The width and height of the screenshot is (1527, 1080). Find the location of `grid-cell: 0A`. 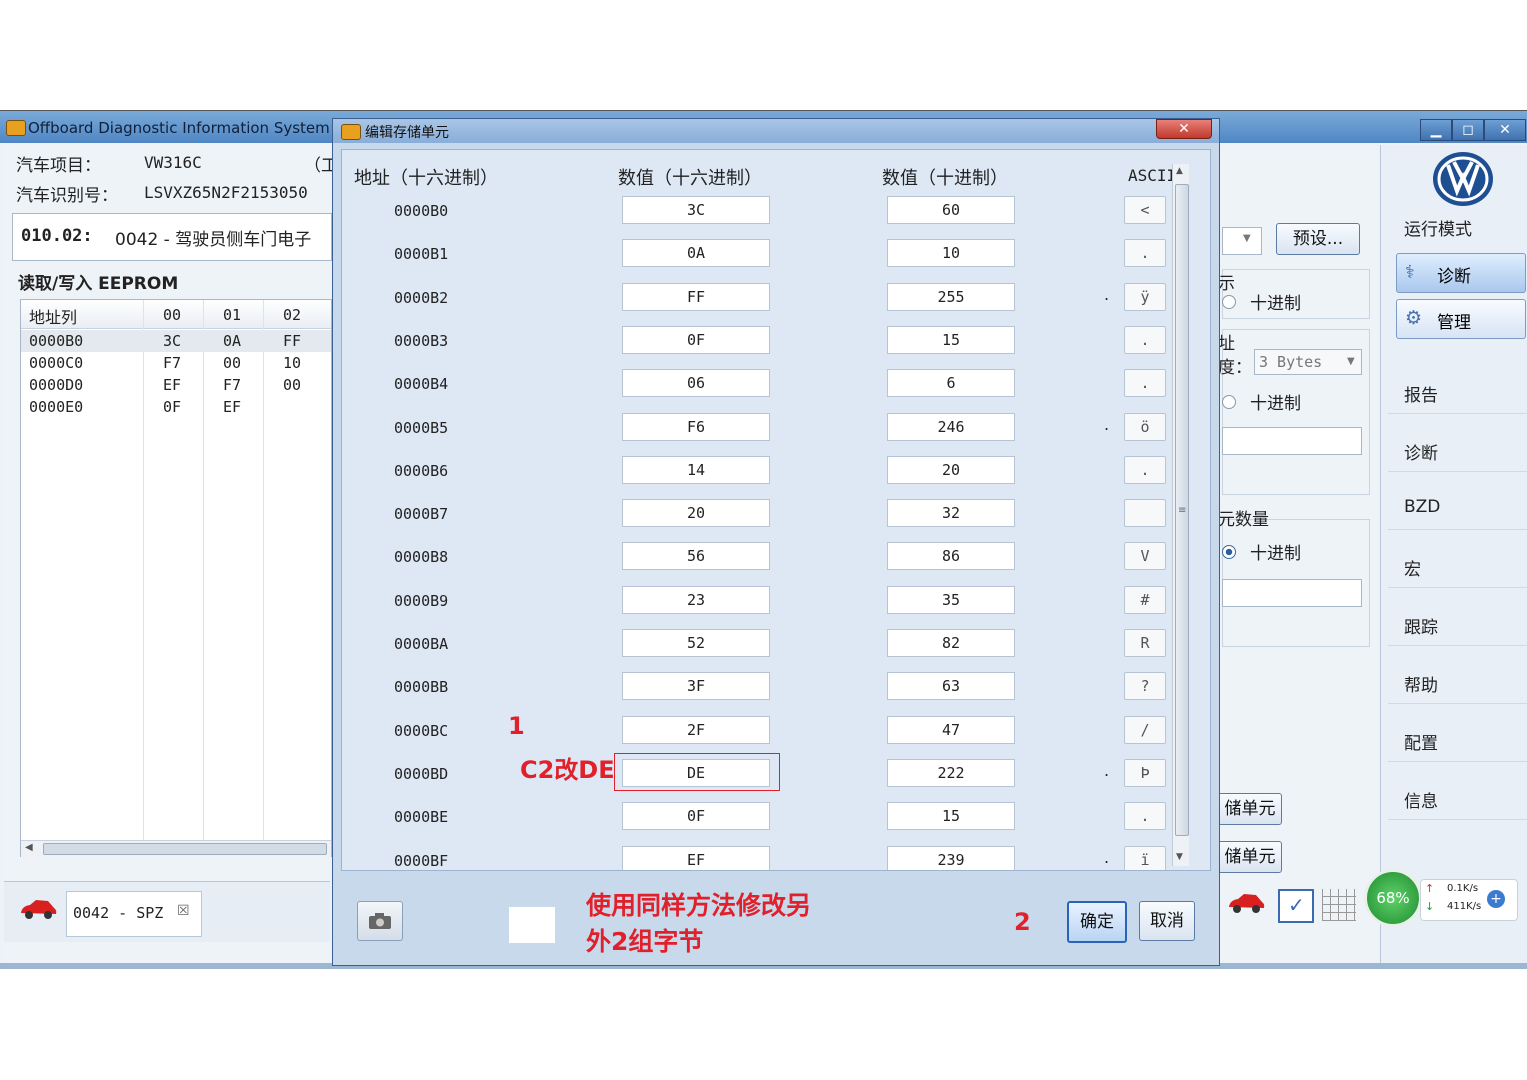

grid-cell: 0A is located at coordinates (232, 341).